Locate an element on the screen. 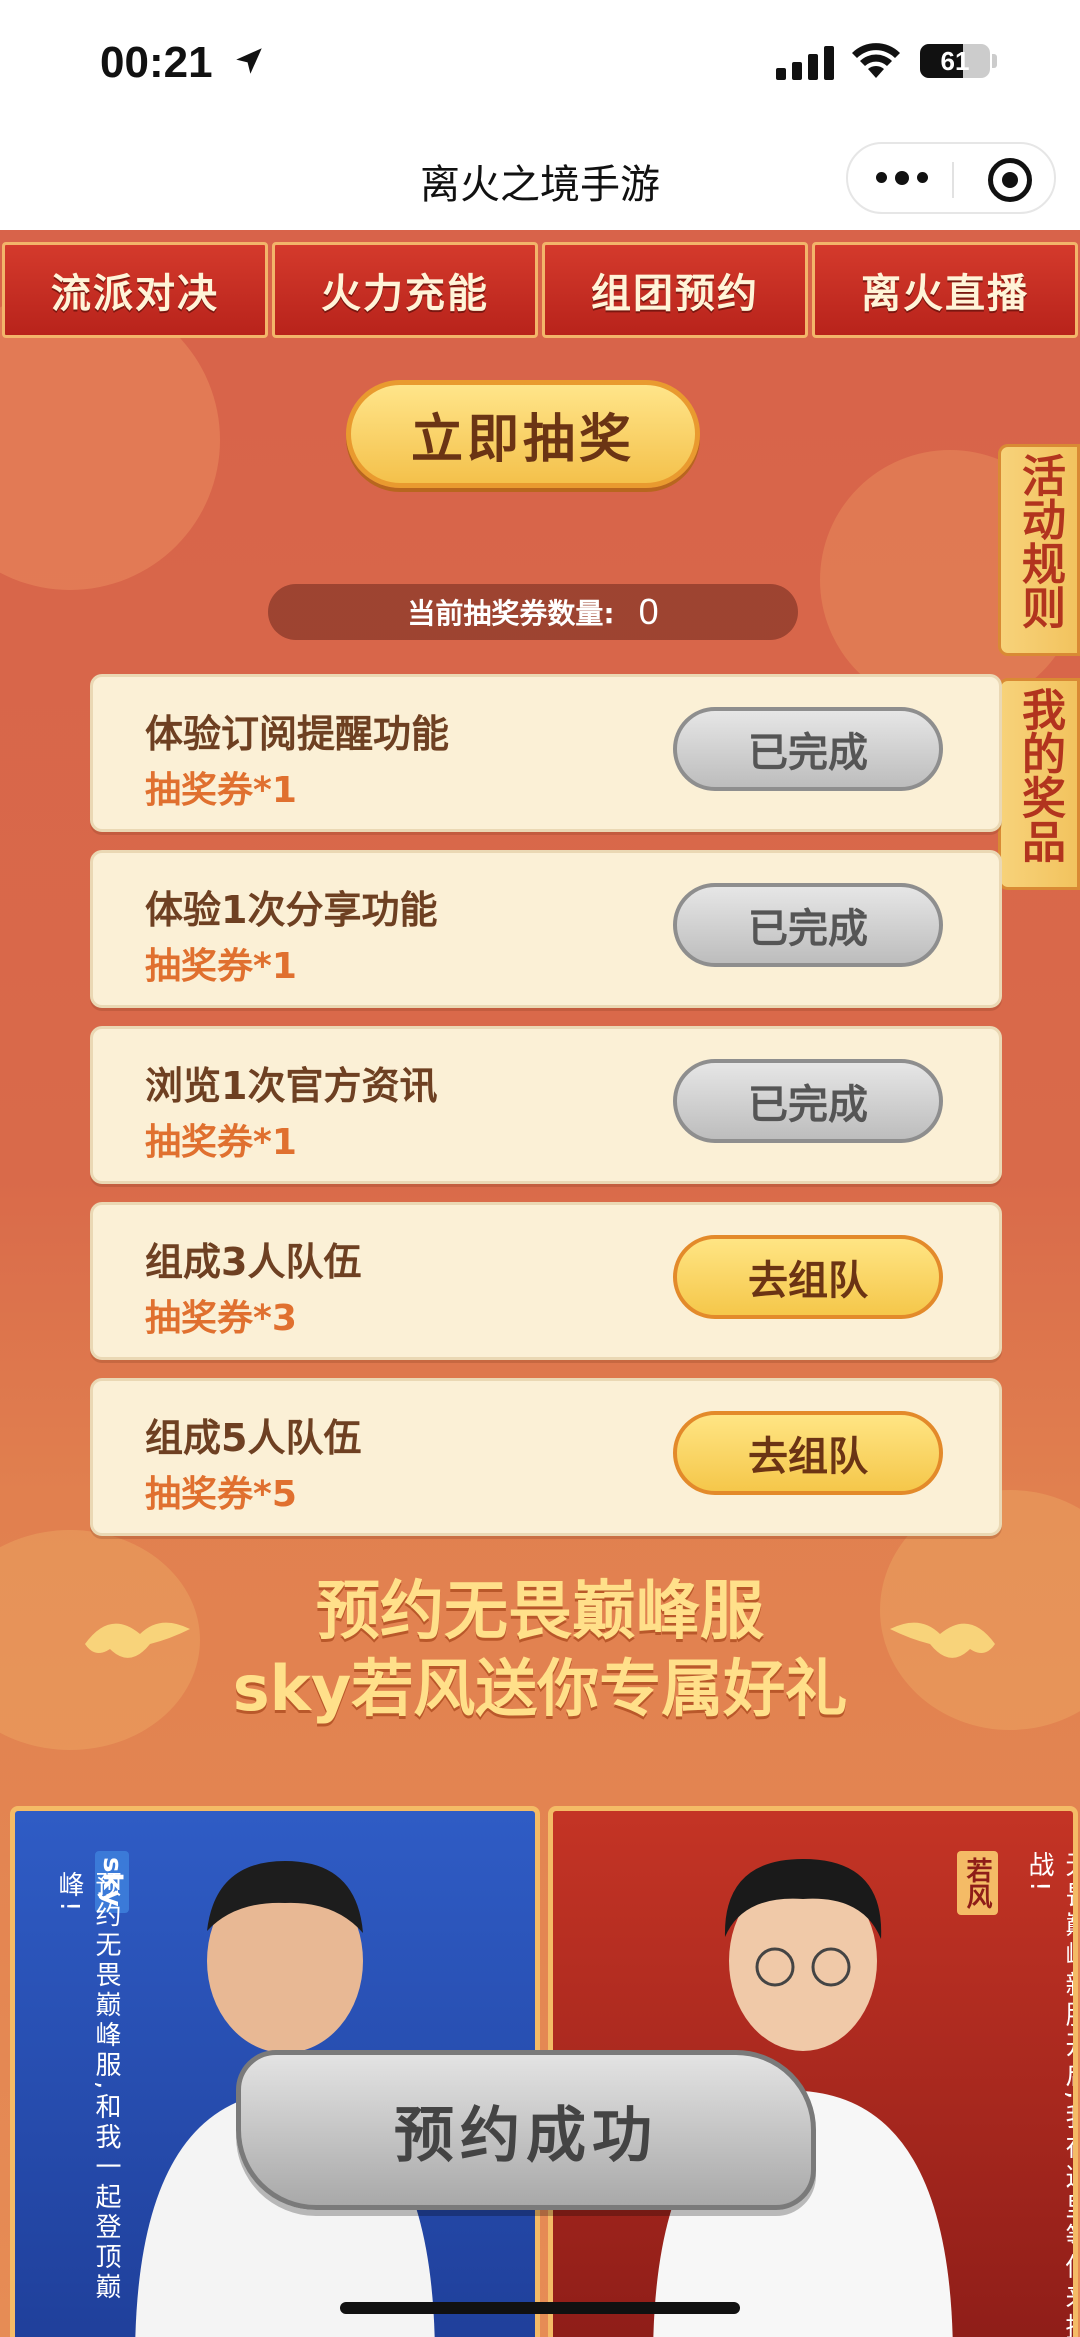 The image size is (1080, 2337). ruofeng-quote: 无畏巅峰新服开启,我在这里等你来挑战! is located at coordinates (1051, 2094).